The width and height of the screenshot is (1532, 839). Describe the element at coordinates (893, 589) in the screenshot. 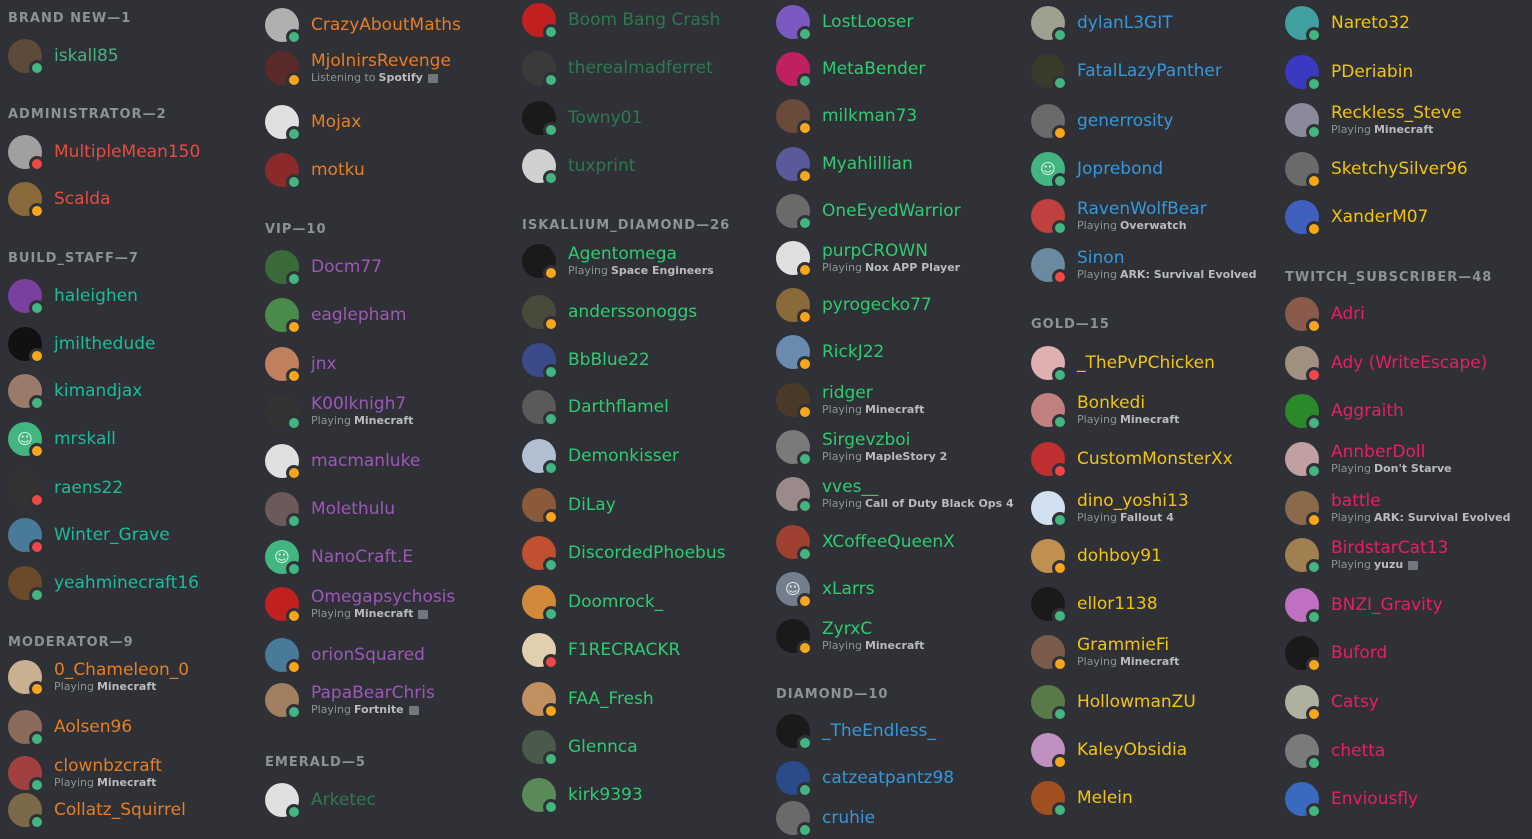

I see `member-xlarrs: ☺ xLarrs` at that location.